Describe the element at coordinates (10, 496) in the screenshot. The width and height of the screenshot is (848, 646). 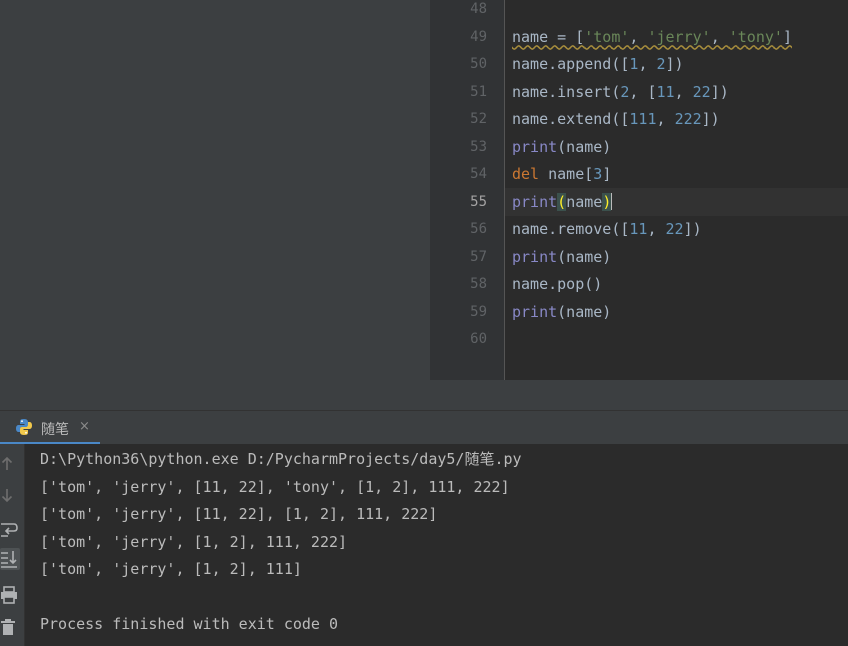
I see `arrow-down-icon` at that location.